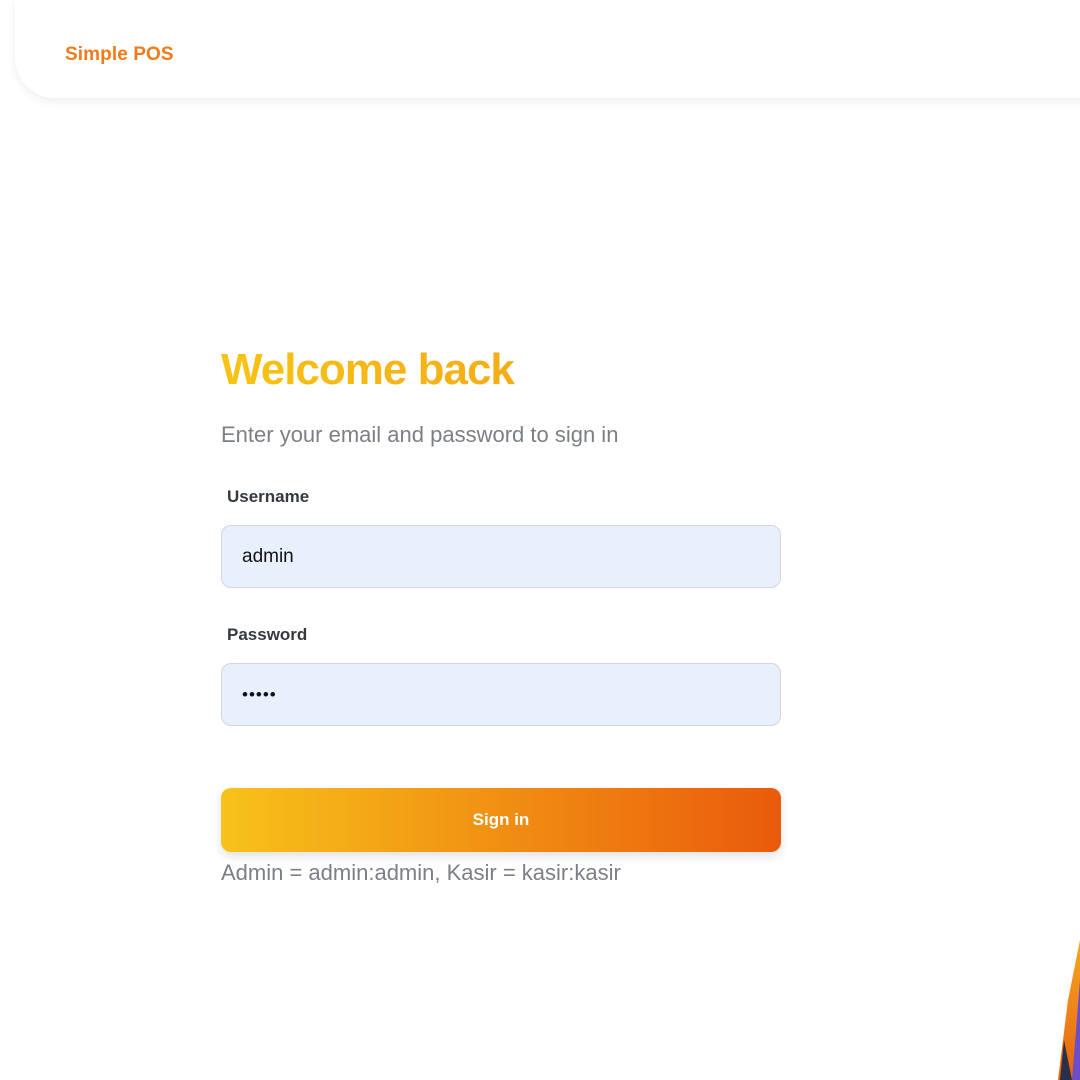 The height and width of the screenshot is (1080, 1080). Describe the element at coordinates (268, 496) in the screenshot. I see `username-label: Username` at that location.